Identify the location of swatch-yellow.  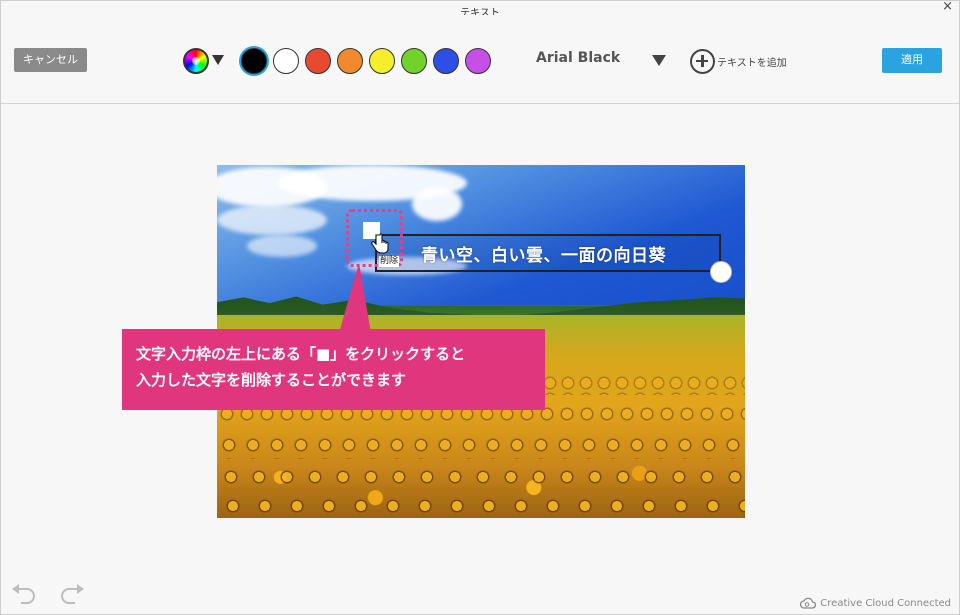
(382, 61).